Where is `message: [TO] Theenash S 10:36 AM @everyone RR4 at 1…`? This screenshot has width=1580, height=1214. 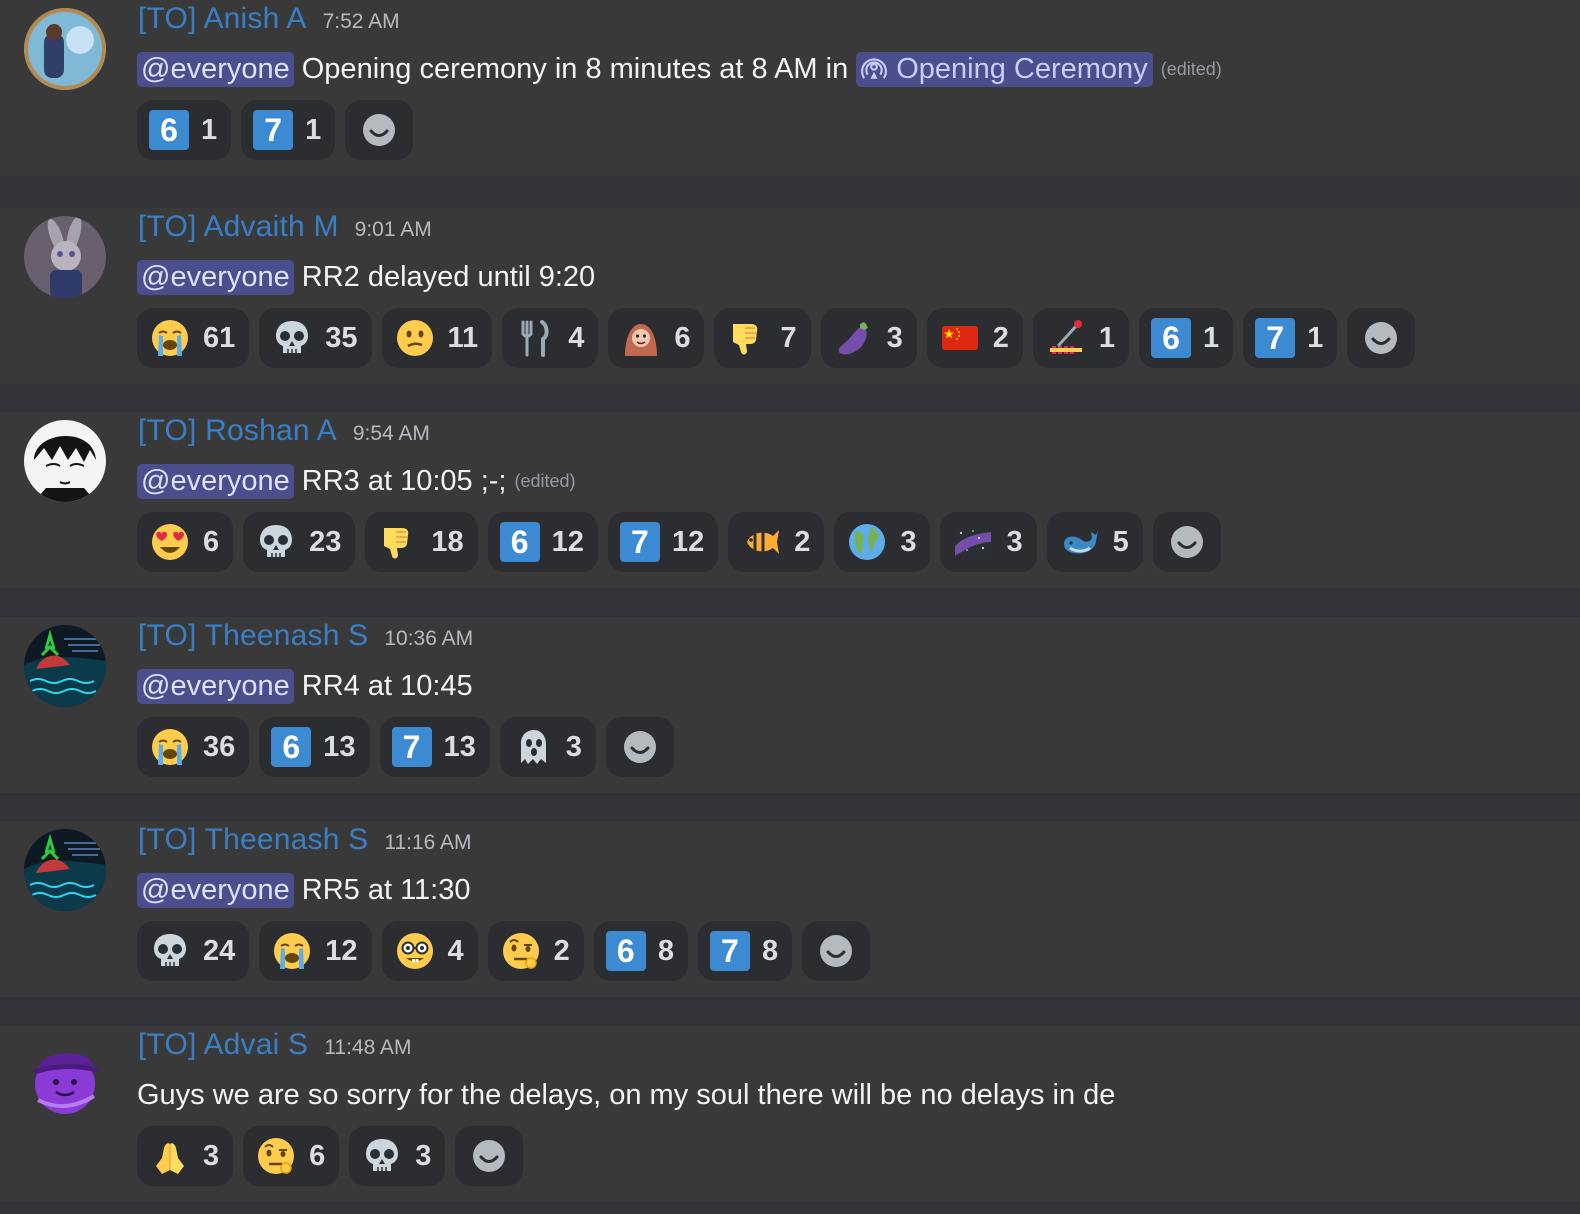
message: [TO] Theenash S 10:36 AM @everyone RR4 at 1… is located at coordinates (790, 705).